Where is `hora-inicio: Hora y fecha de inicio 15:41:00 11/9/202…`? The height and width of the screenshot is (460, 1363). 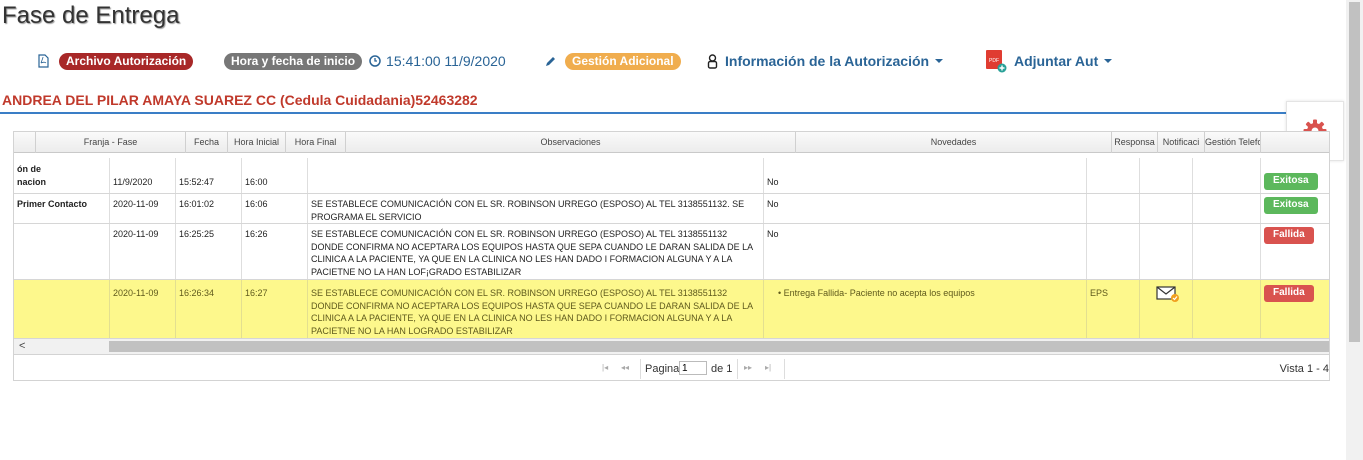 hora-inicio: Hora y fecha de inicio 15:41:00 11/9/202… is located at coordinates (365, 61).